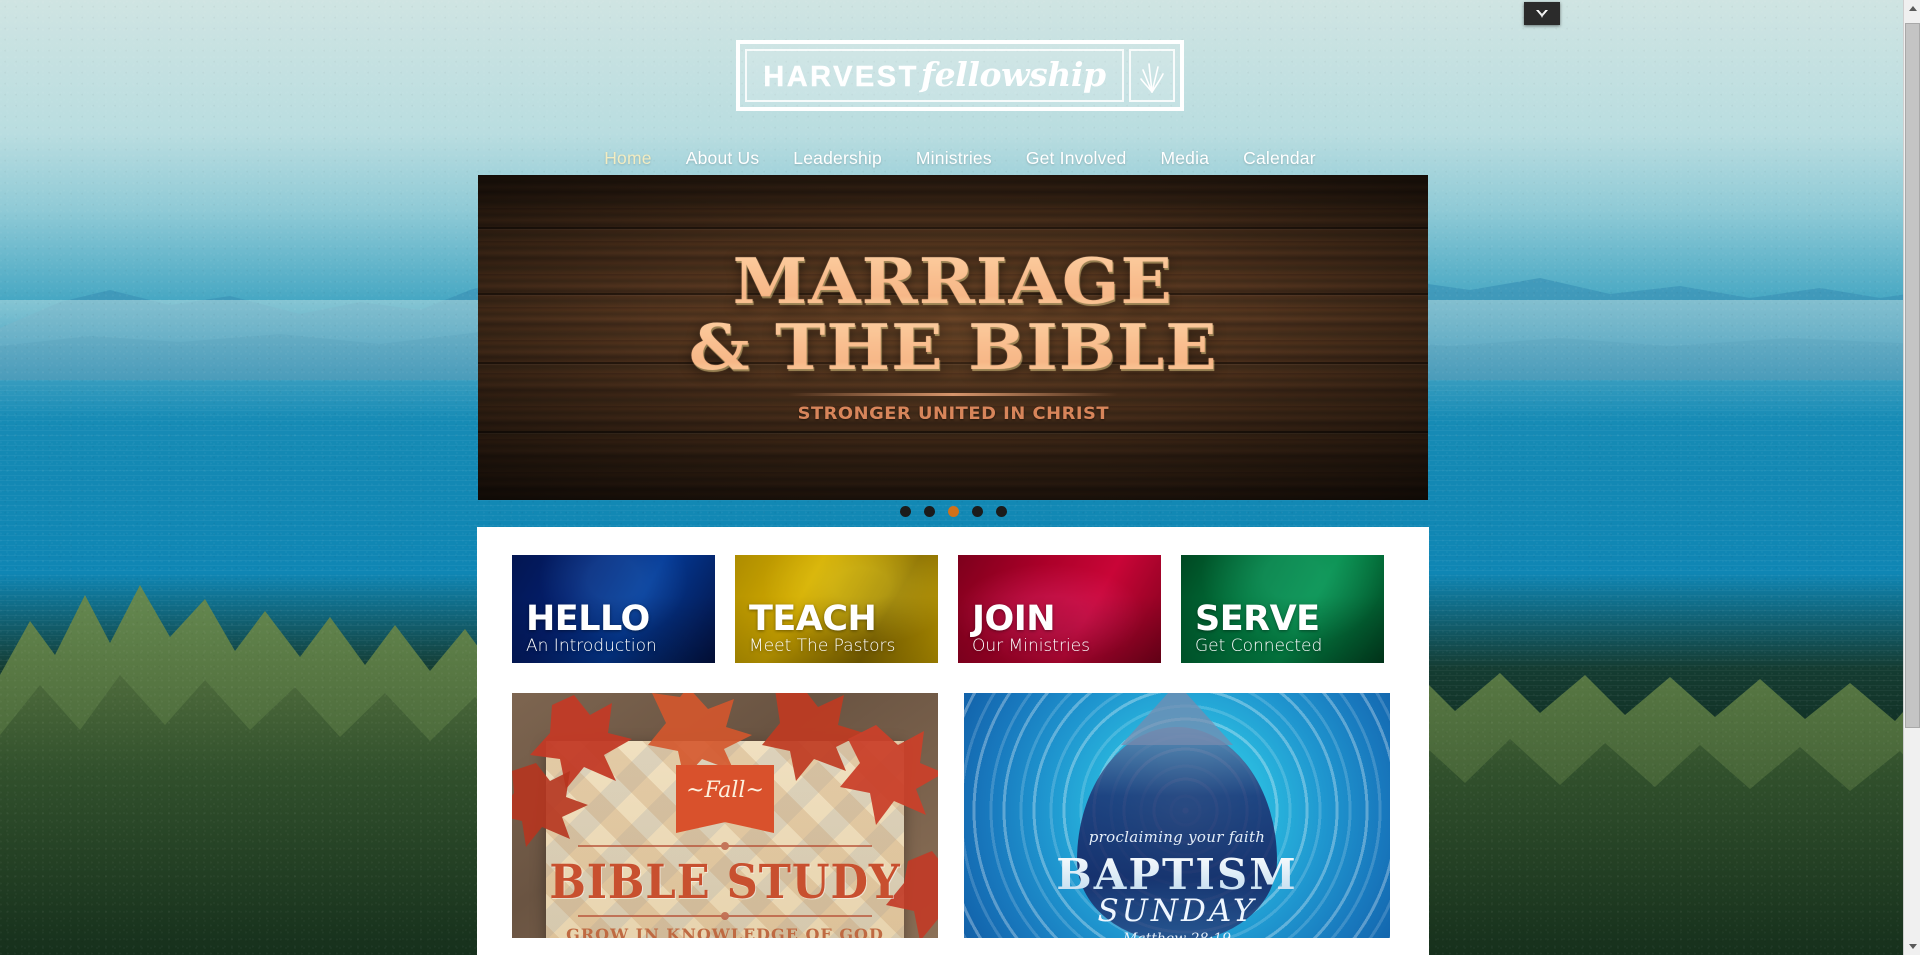 The height and width of the screenshot is (955, 1920). What do you see at coordinates (1014, 619) in the screenshot?
I see `card-join-title: JOIN` at bounding box center [1014, 619].